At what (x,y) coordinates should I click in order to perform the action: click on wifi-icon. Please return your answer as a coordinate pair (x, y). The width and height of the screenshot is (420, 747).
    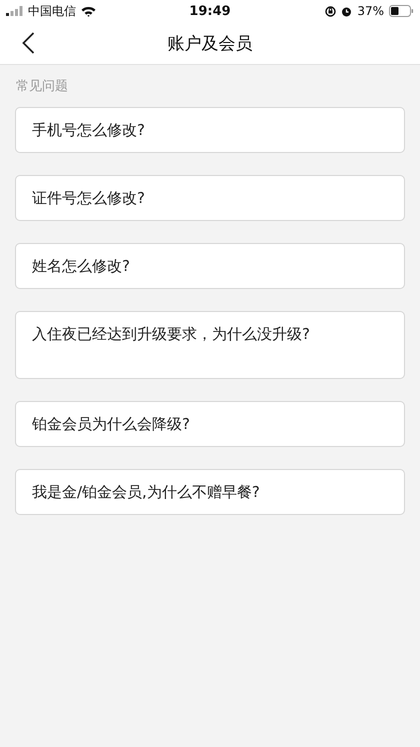
    Looking at the image, I should click on (88, 11).